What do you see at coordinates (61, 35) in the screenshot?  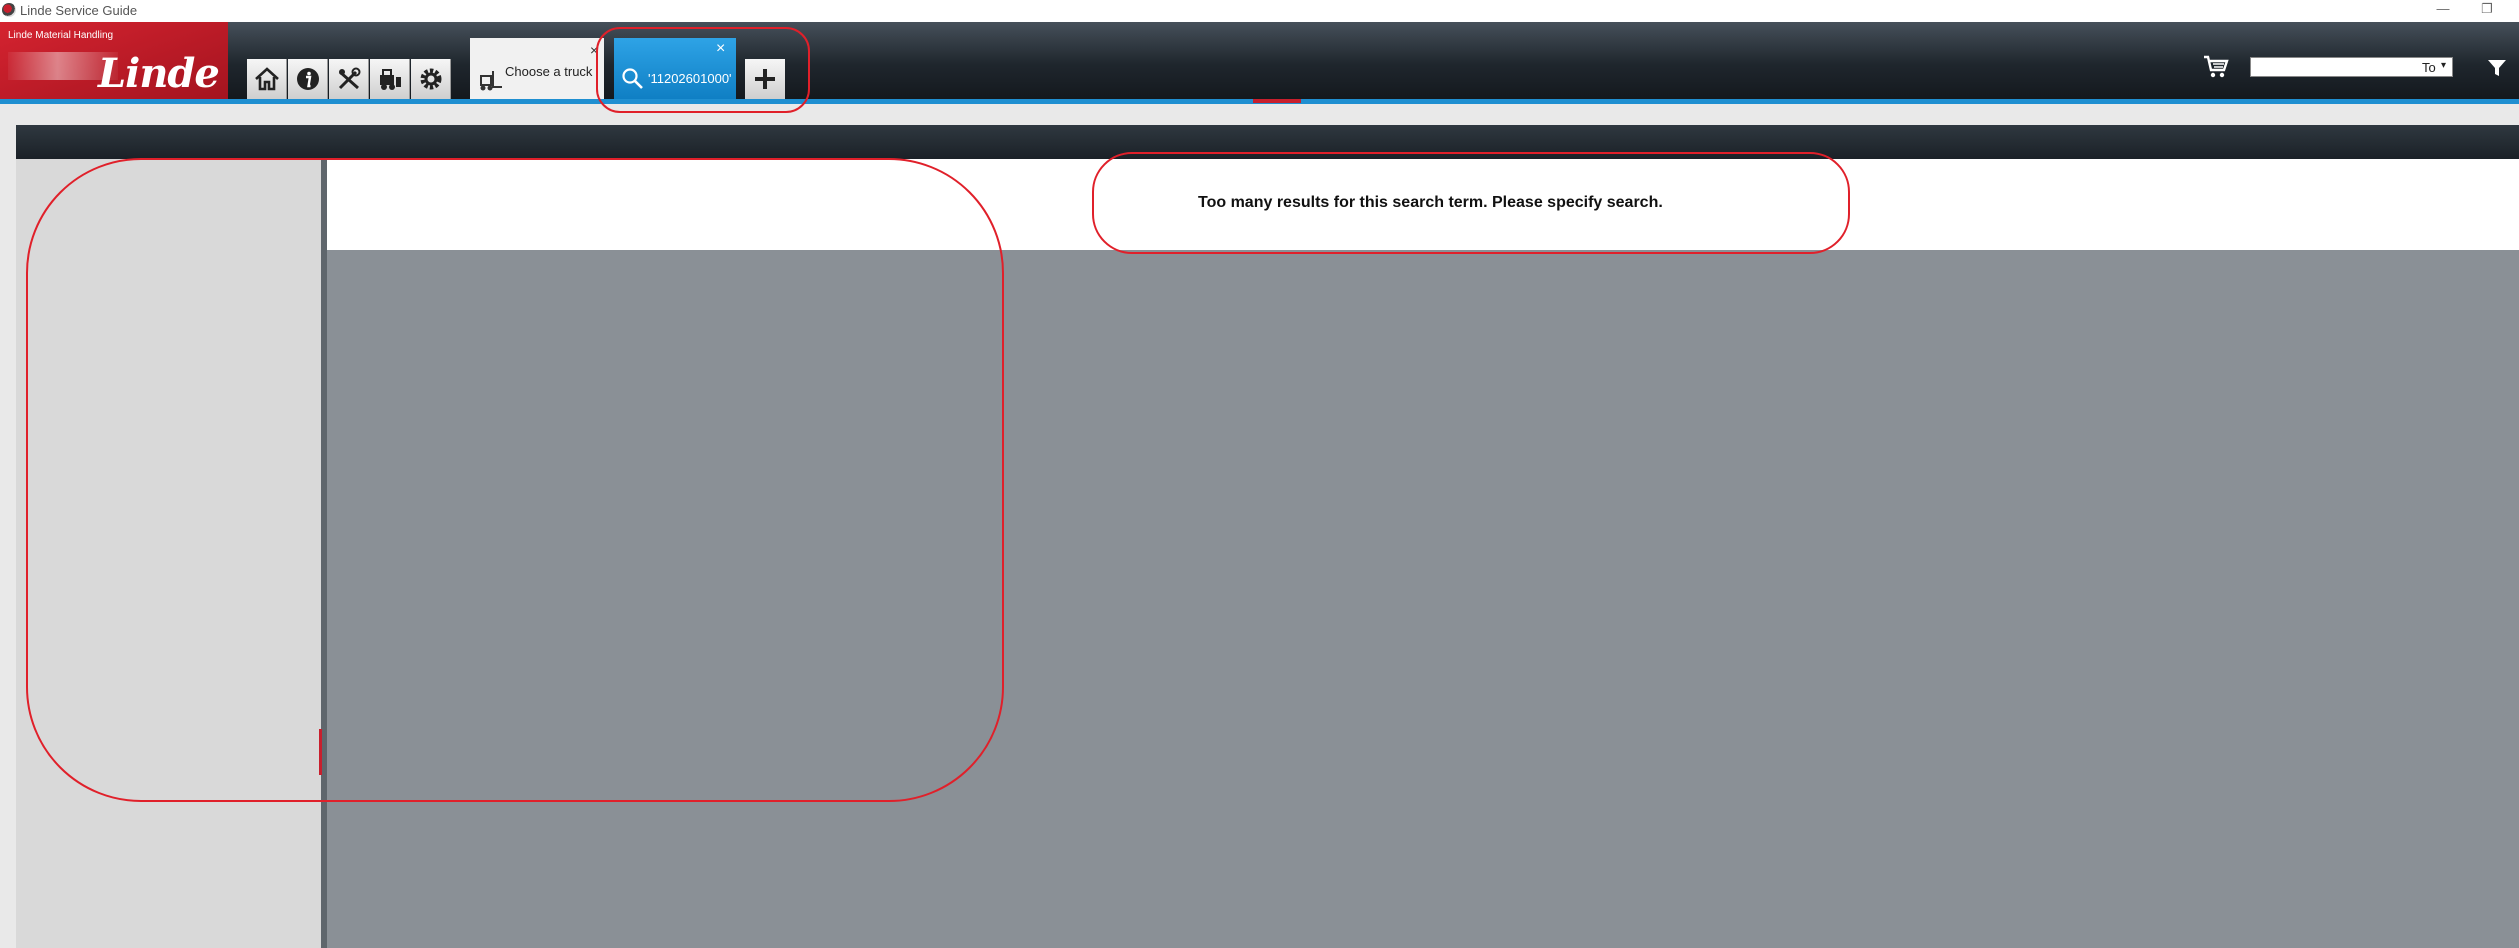 I see `logo-company: Linde Material Handling` at bounding box center [61, 35].